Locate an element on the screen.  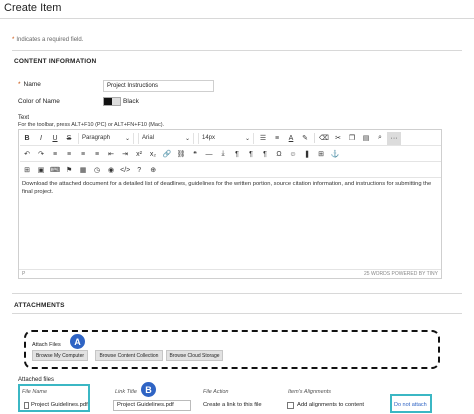
font-family-value: Arial is located at coordinates (148, 138).